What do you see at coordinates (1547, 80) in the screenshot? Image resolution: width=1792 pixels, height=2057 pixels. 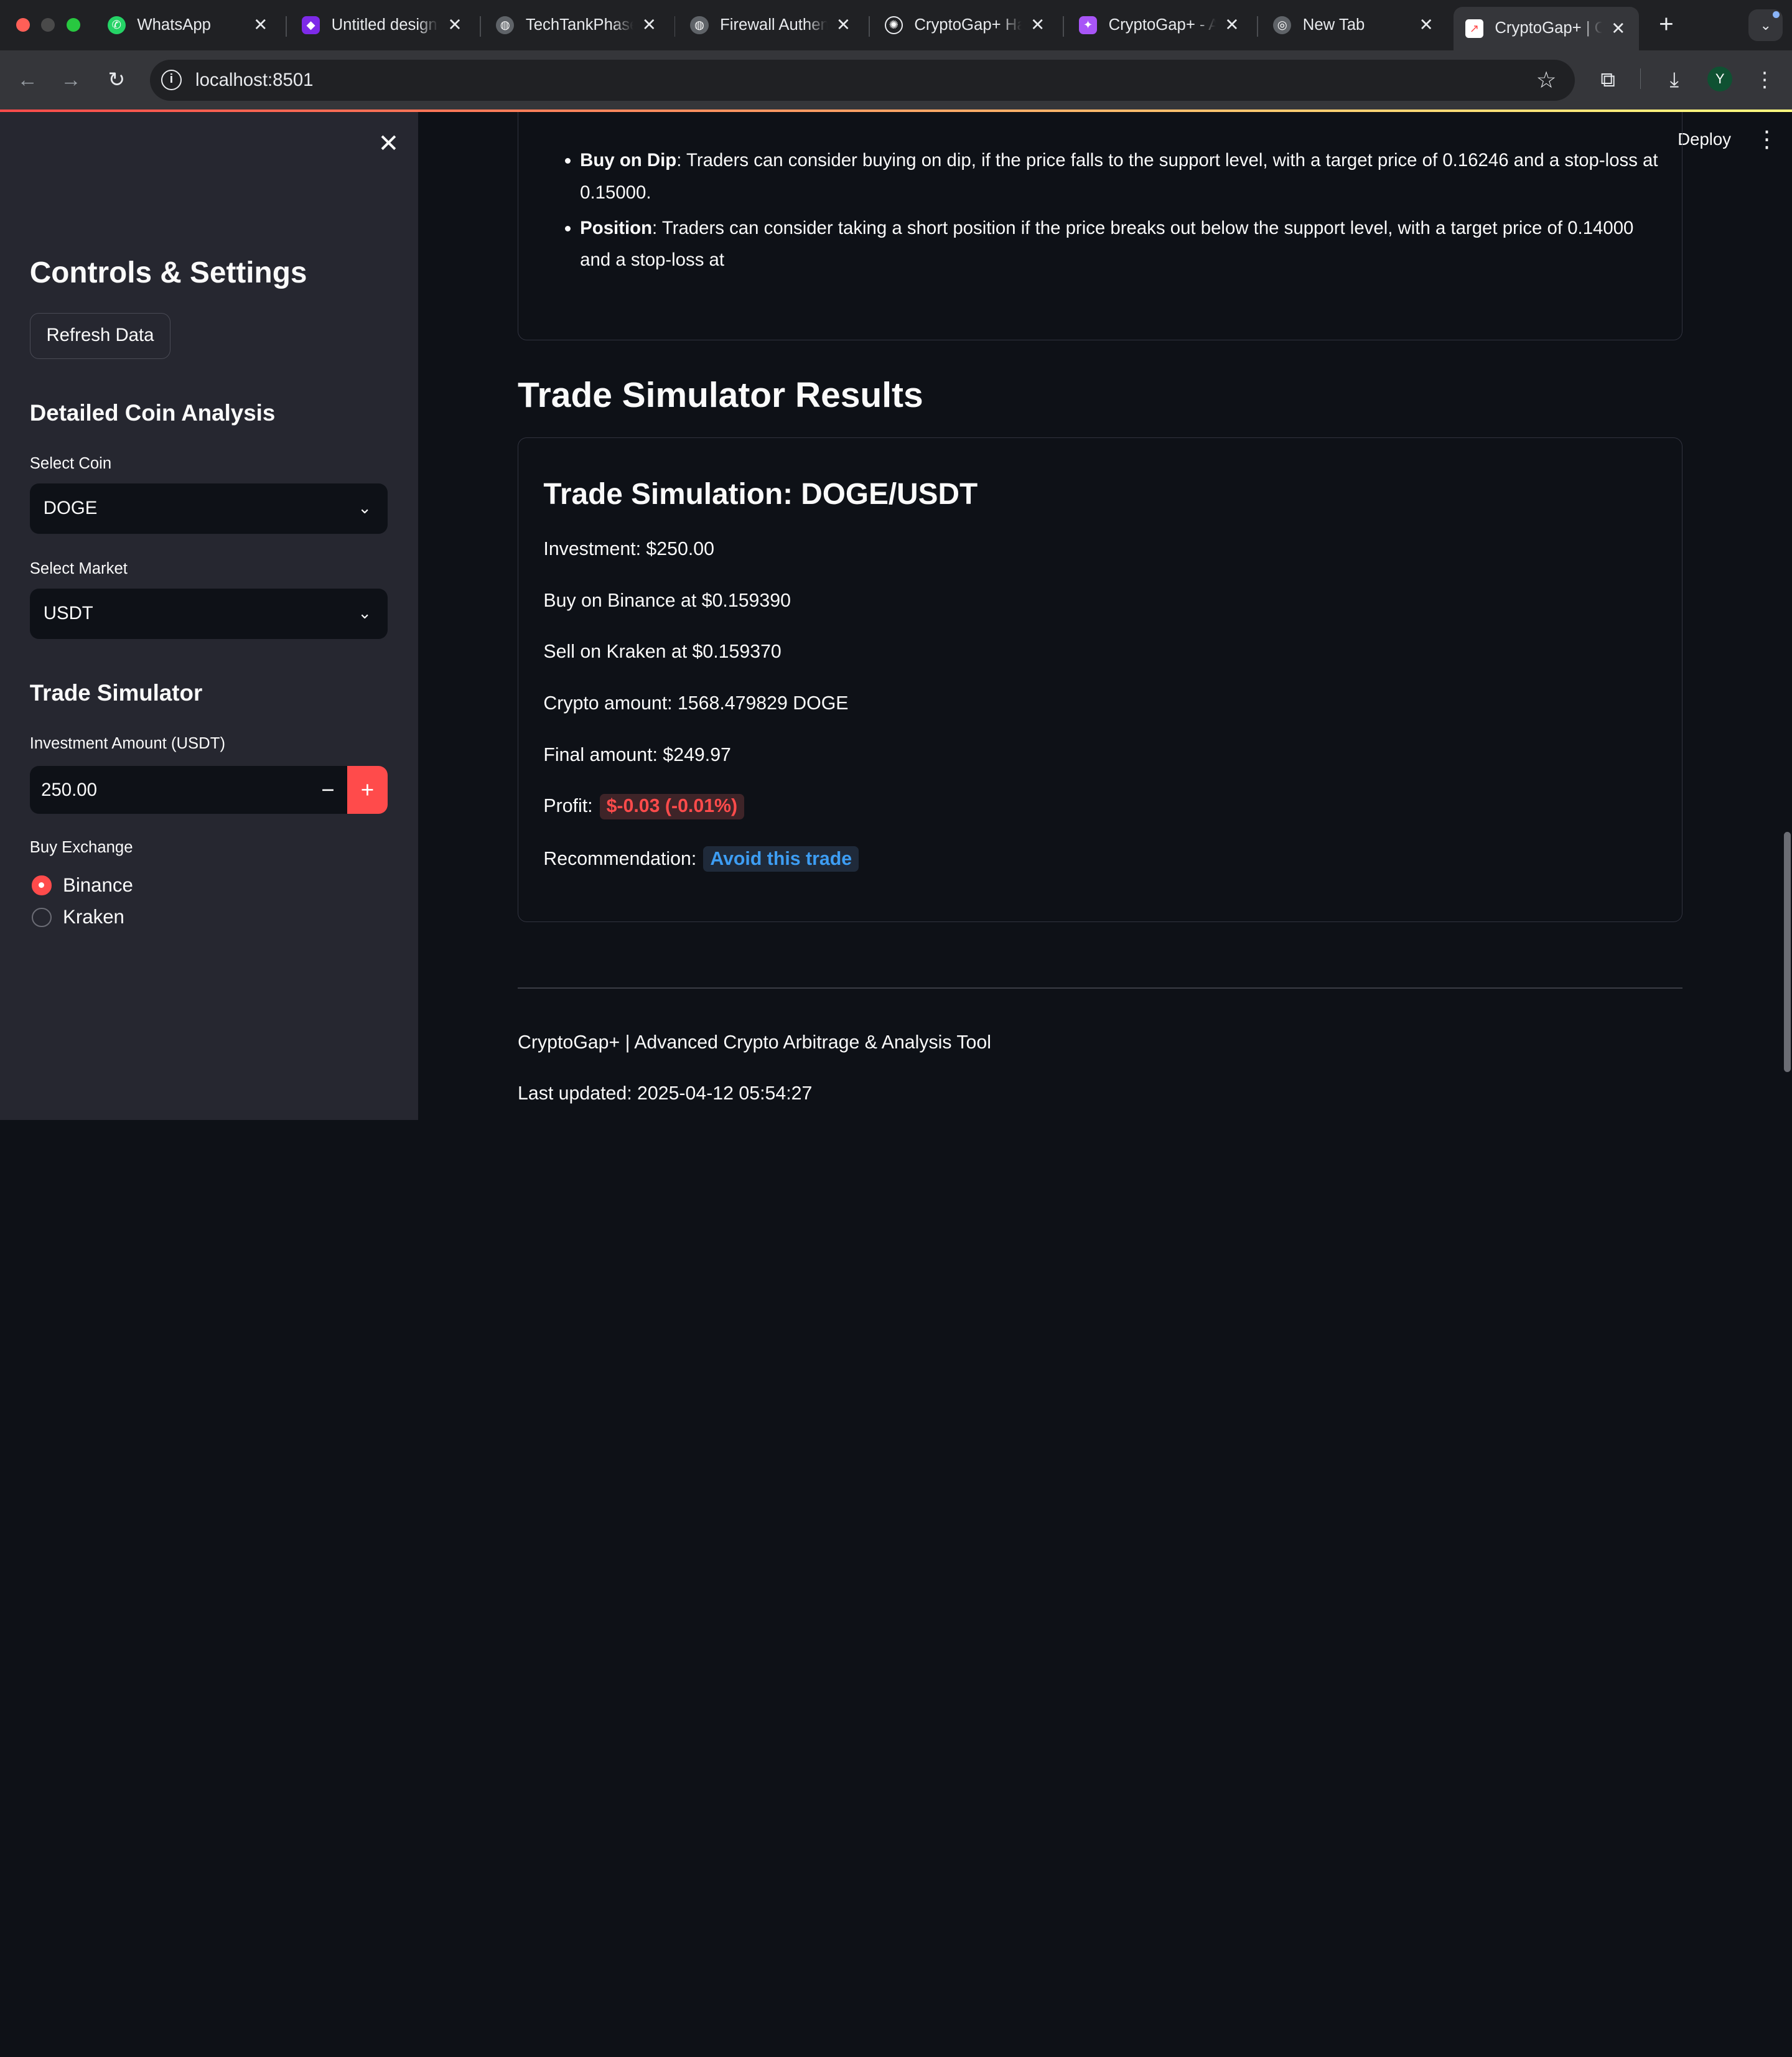 I see `bookmark-star-icon: ☆` at bounding box center [1547, 80].